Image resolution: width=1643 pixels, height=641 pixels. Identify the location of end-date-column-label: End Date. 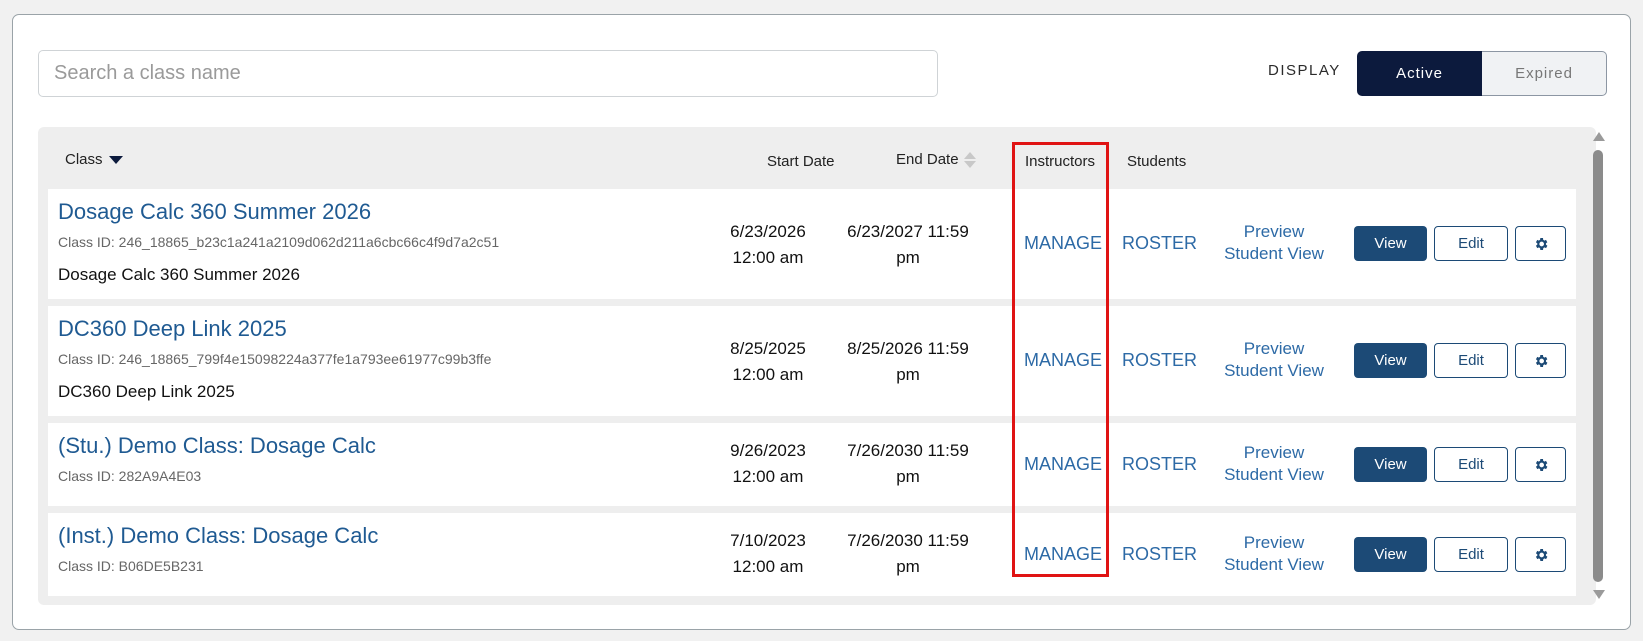
(927, 159).